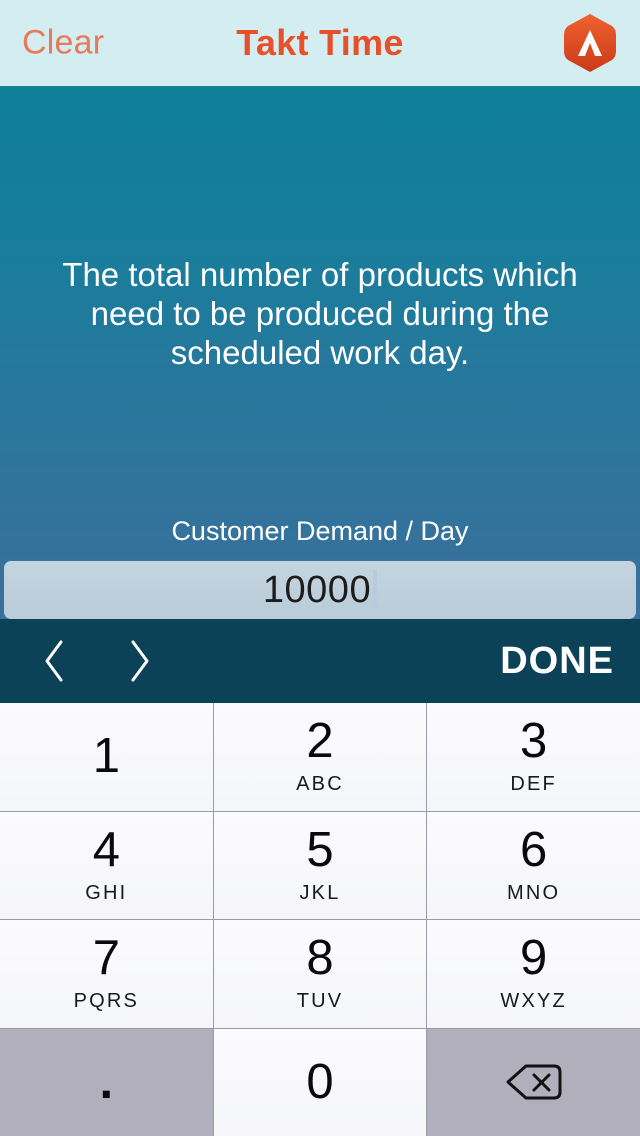 The height and width of the screenshot is (1136, 640). Describe the element at coordinates (317, 589) in the screenshot. I see `input-value: 10000` at that location.